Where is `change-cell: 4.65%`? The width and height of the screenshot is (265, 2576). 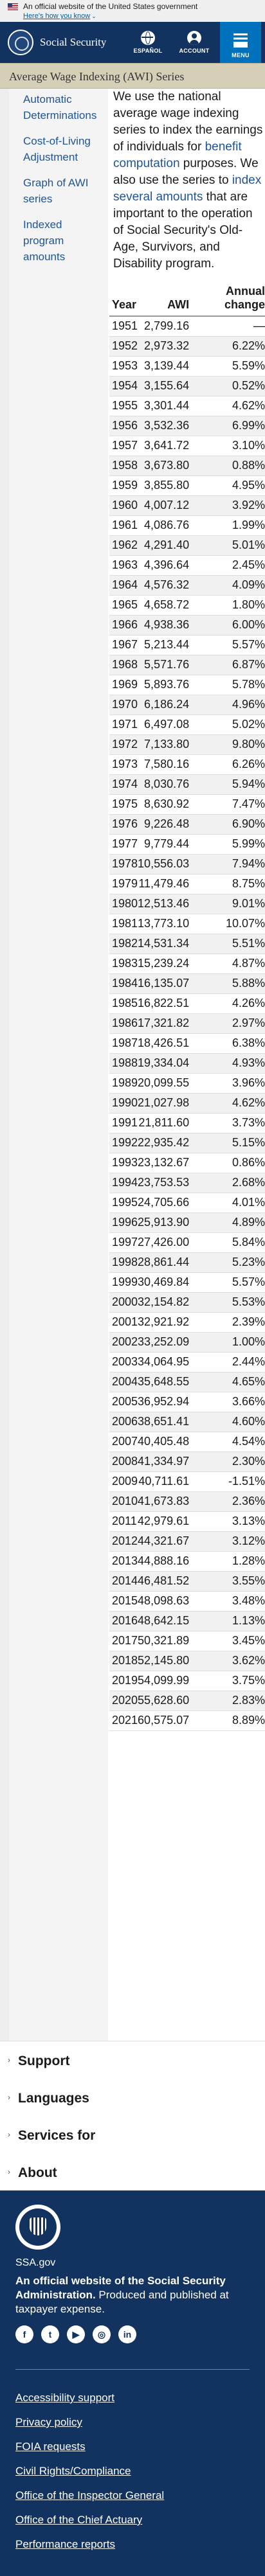
change-cell: 4.65% is located at coordinates (227, 1382).